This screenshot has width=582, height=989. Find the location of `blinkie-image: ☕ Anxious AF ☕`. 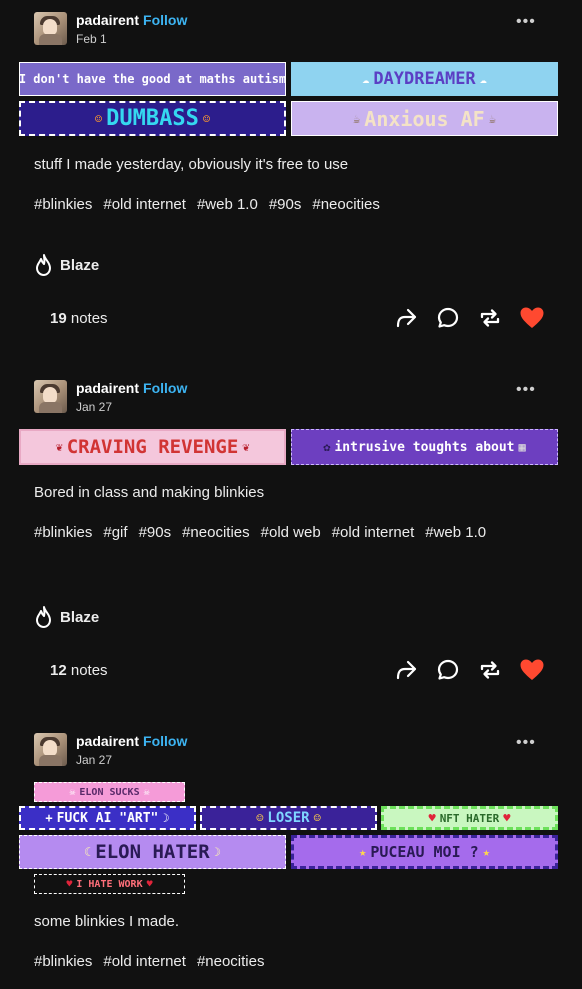

blinkie-image: ☕ Anxious AF ☕ is located at coordinates (424, 118).